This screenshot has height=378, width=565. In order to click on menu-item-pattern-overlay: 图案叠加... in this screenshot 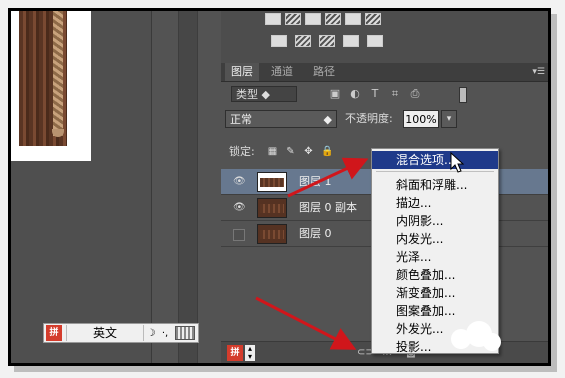, I will do `click(435, 311)`.